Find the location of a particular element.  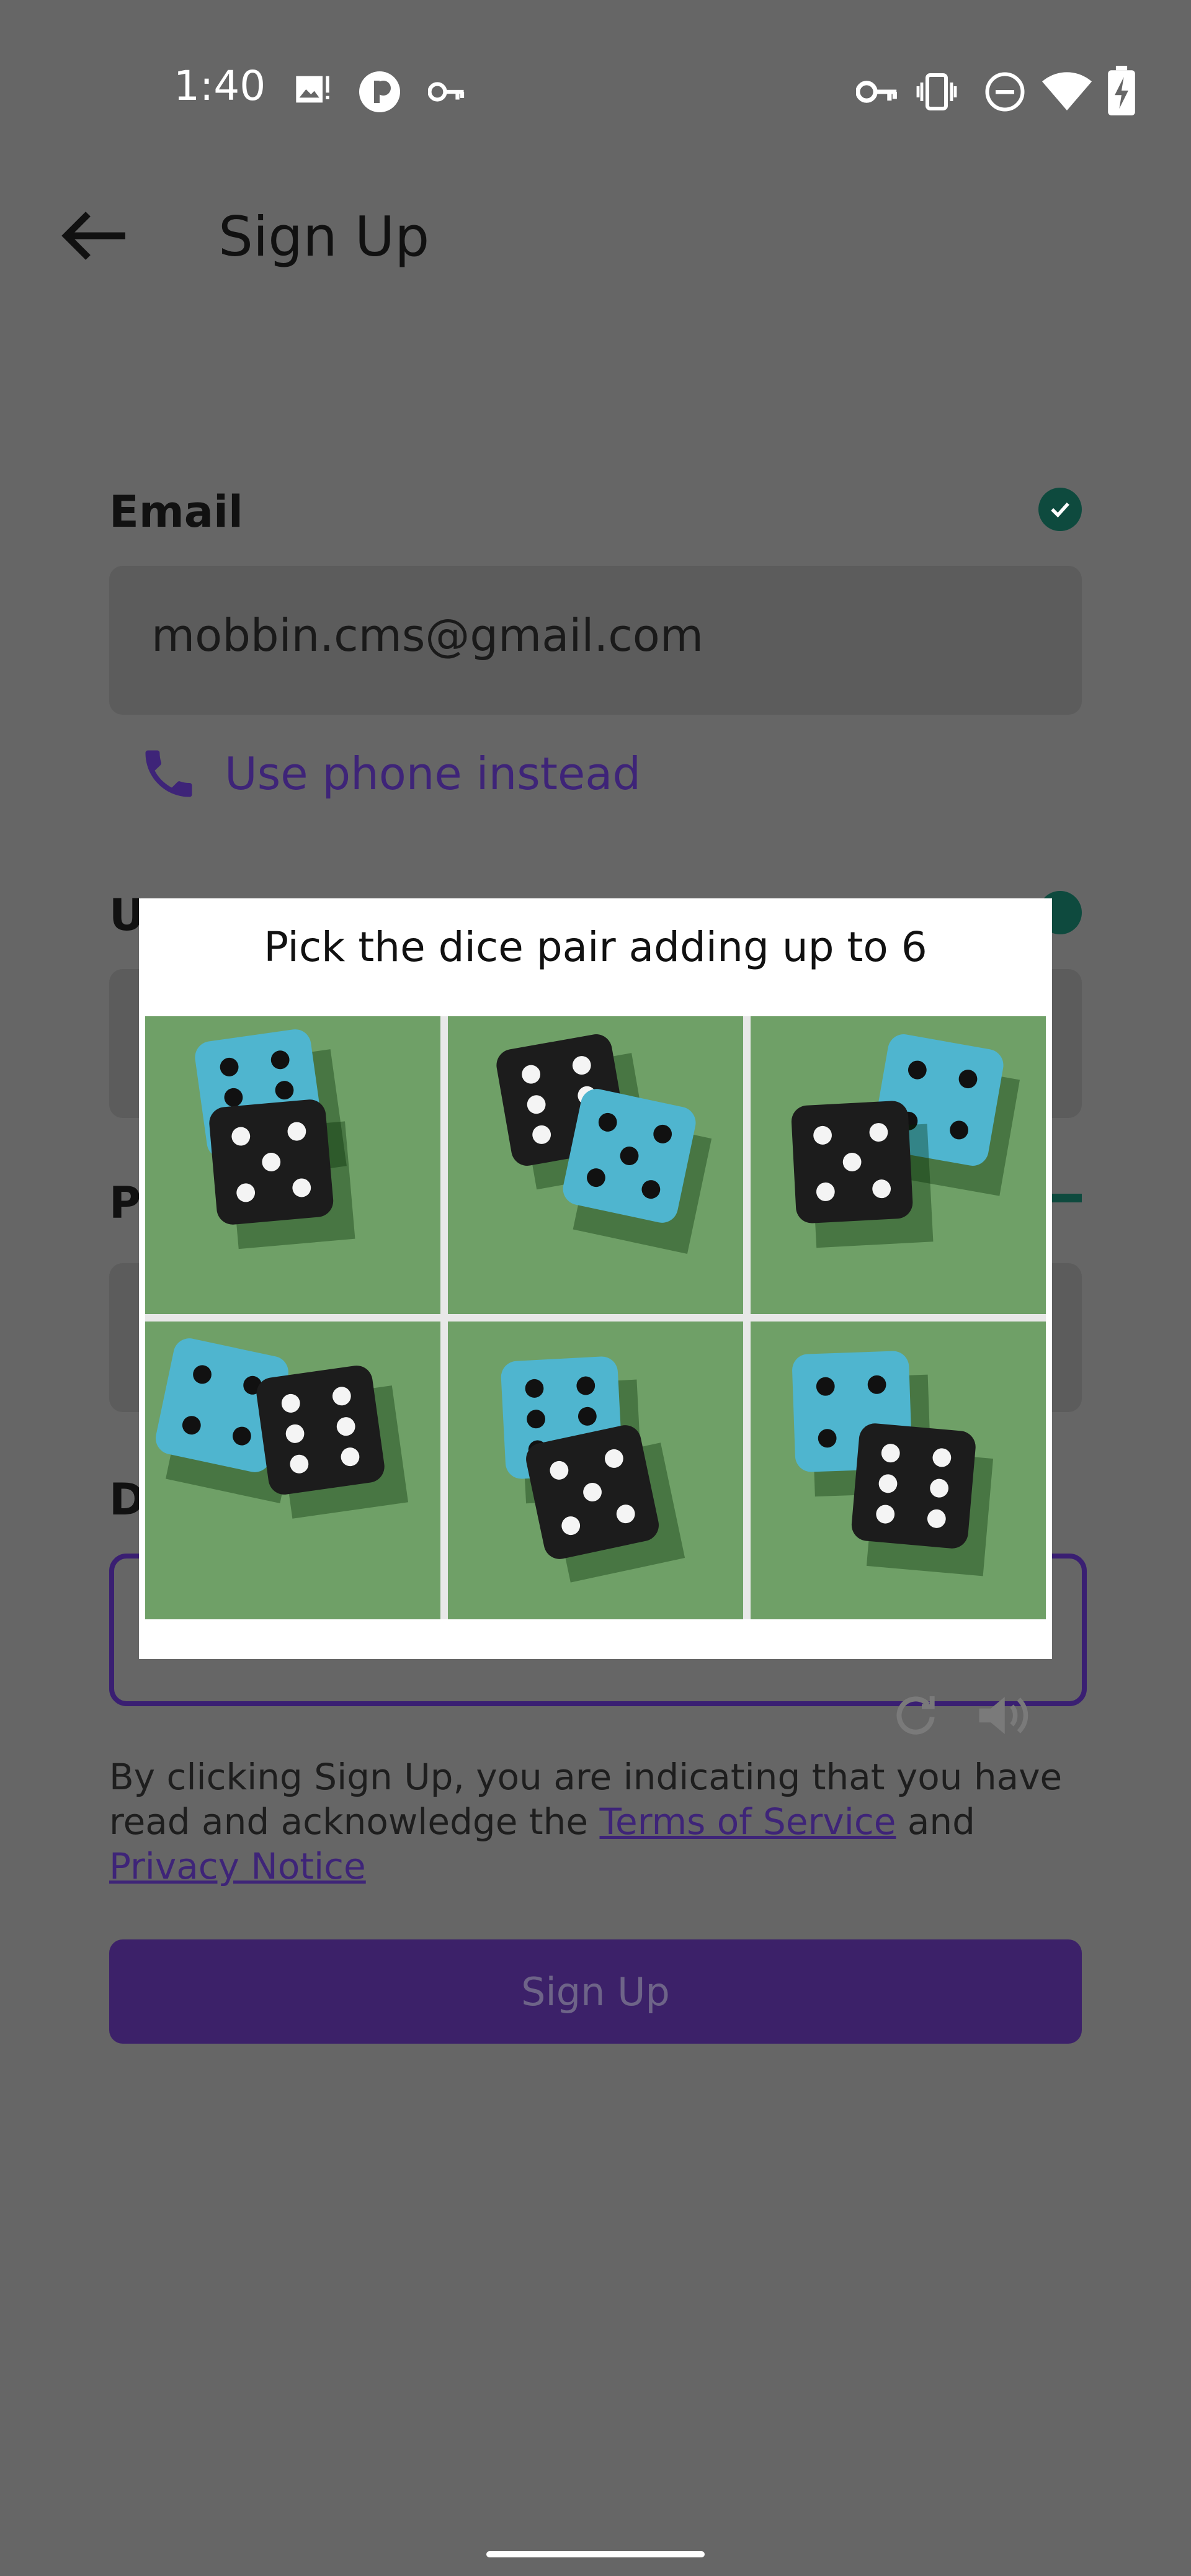

status-time: 1:40 is located at coordinates (220, 86).